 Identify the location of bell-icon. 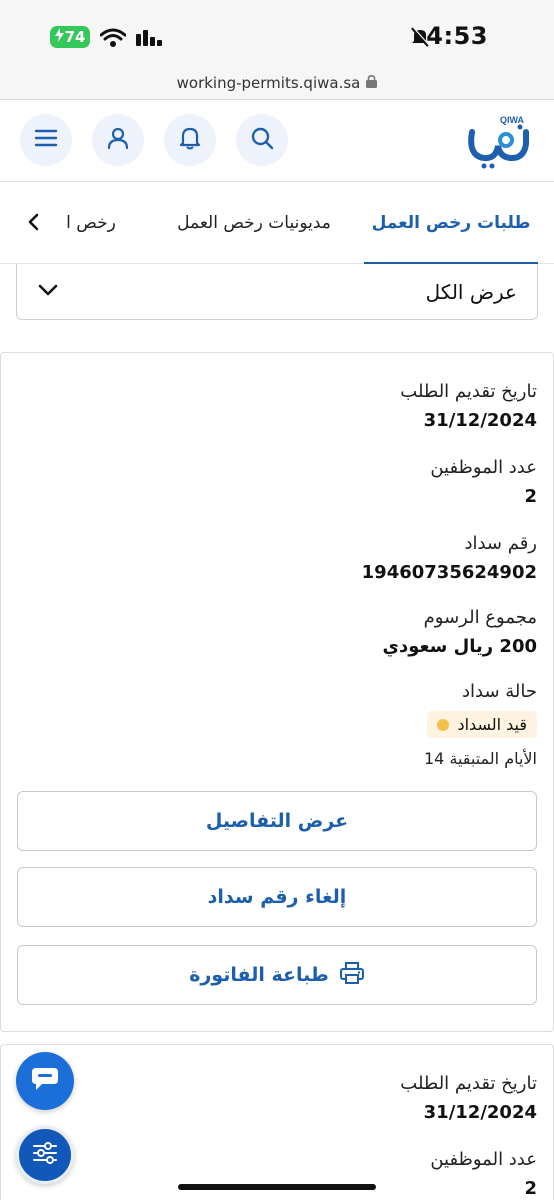
(190, 140).